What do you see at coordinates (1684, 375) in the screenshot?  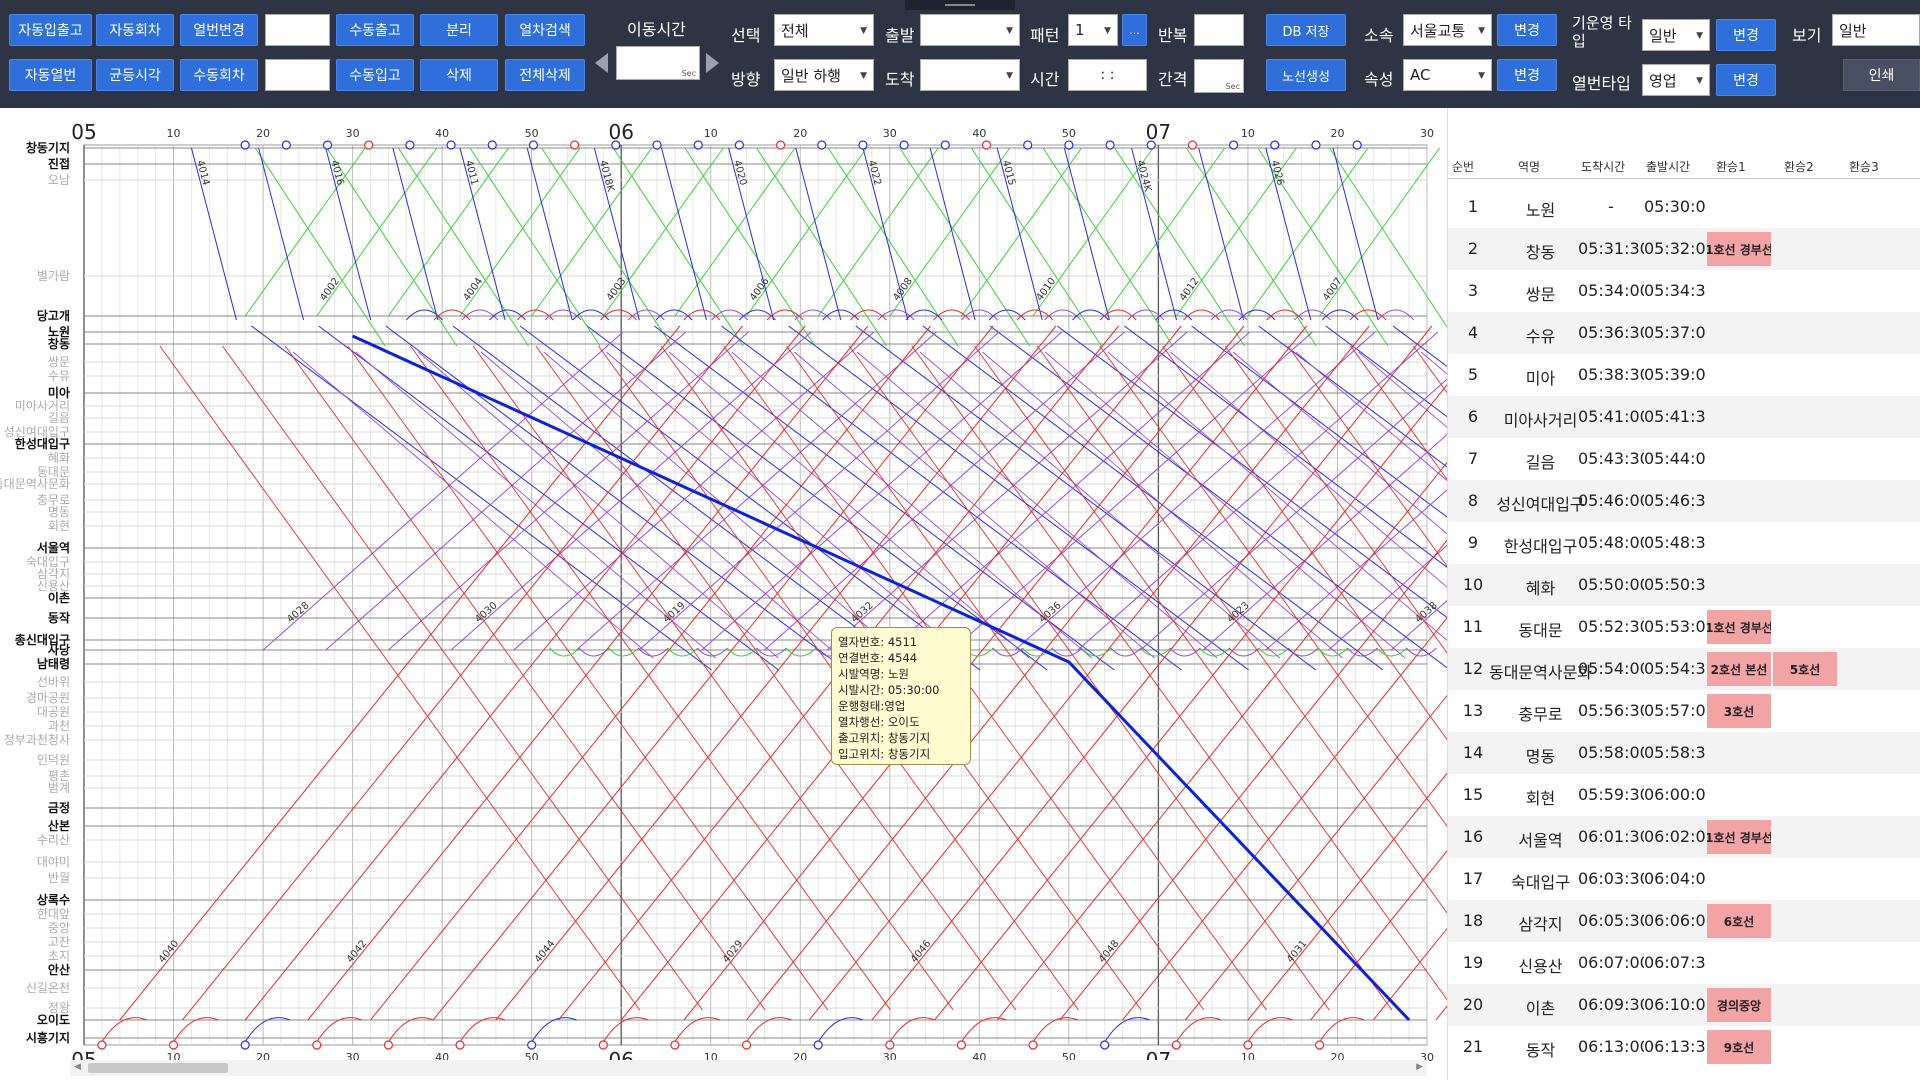 I see `timetable-row: 5미아05:38:3005:39:00` at bounding box center [1684, 375].